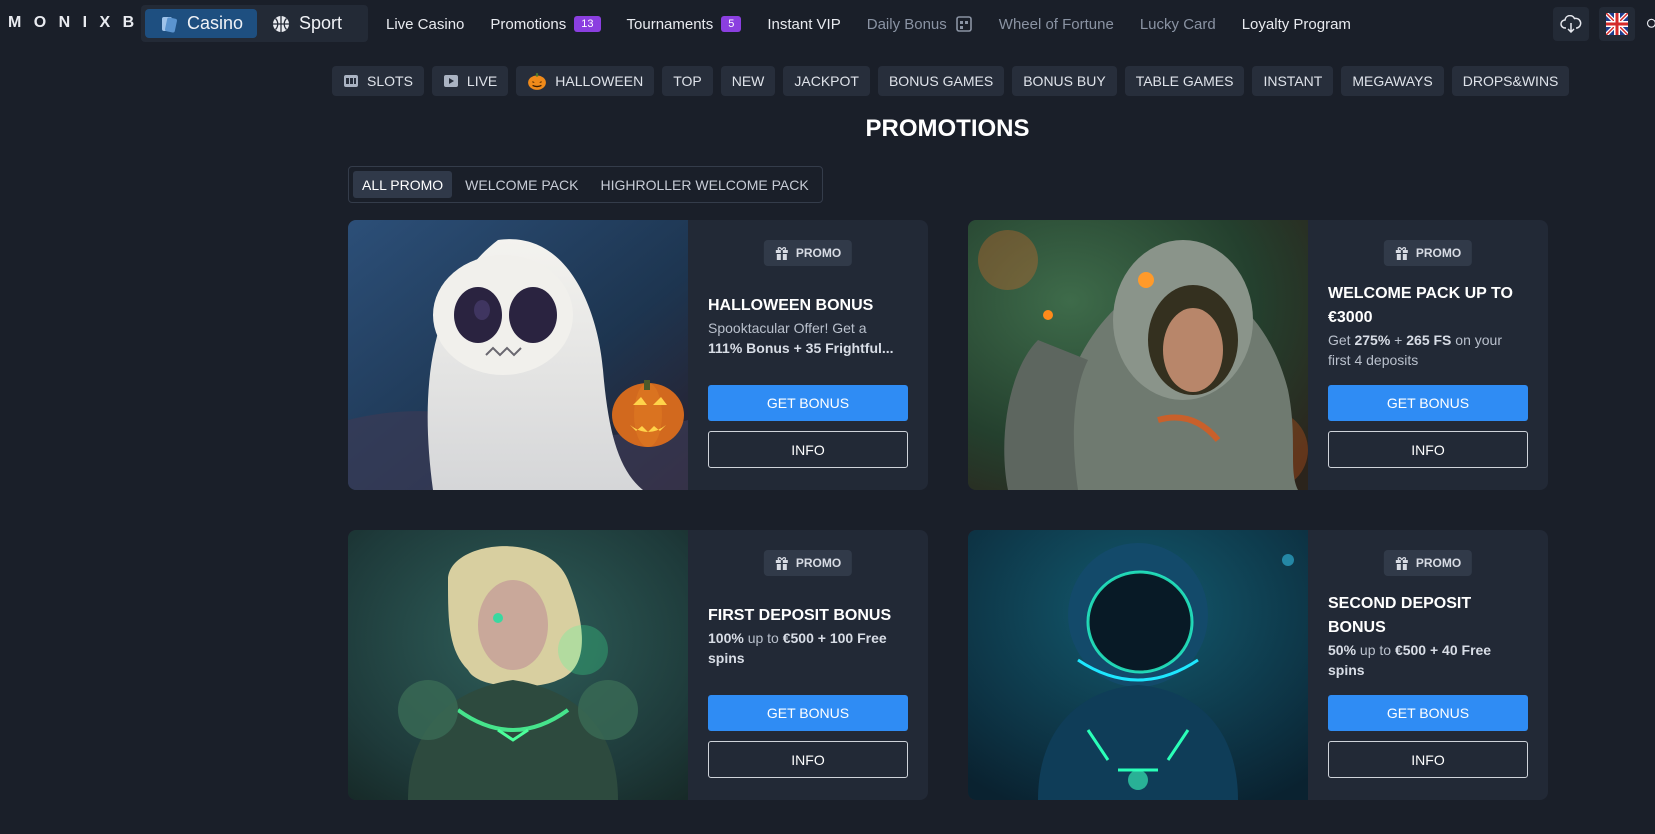  Describe the element at coordinates (215, 23) in the screenshot. I see `casino-tab-label: Casino` at that location.